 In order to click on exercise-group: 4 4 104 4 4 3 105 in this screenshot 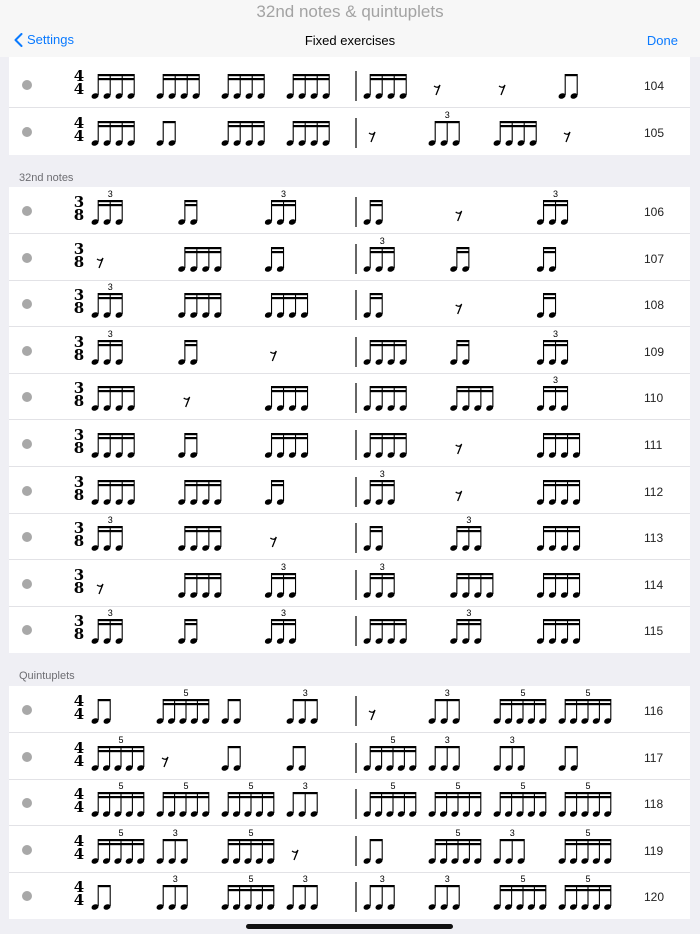, I will do `click(349, 106)`.